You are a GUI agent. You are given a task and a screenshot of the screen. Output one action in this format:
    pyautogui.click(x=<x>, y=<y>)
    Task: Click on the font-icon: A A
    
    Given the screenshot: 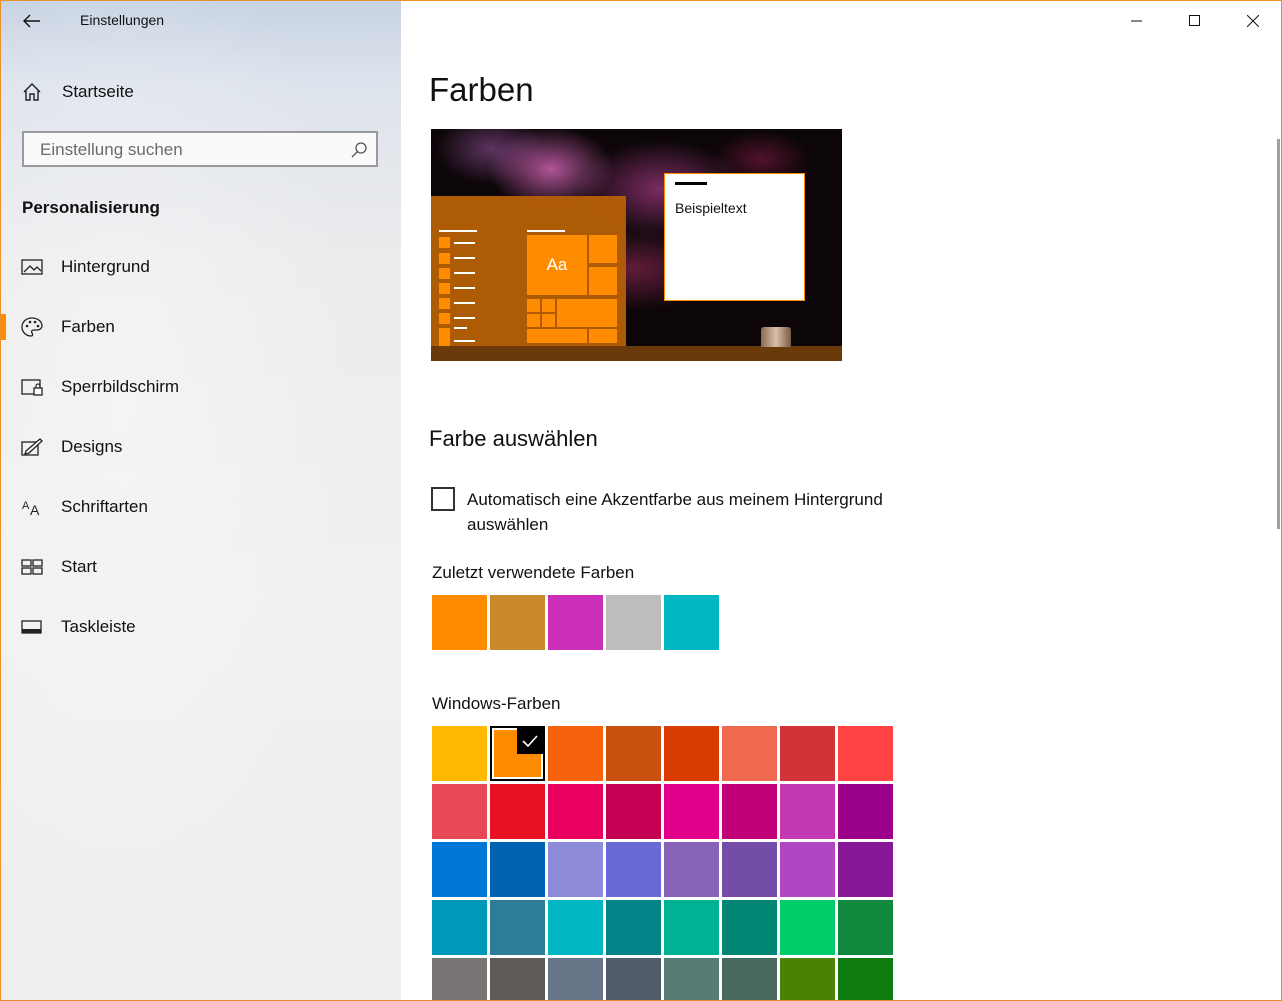 What is the action you would take?
    pyautogui.click(x=31, y=508)
    